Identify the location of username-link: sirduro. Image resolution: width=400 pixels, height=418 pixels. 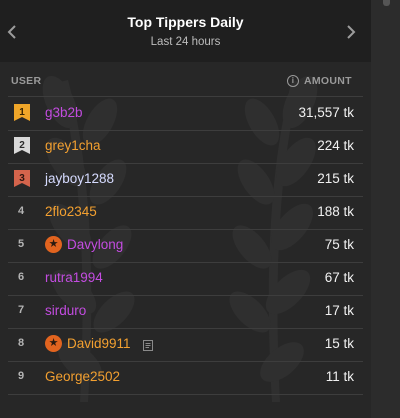
(65, 310).